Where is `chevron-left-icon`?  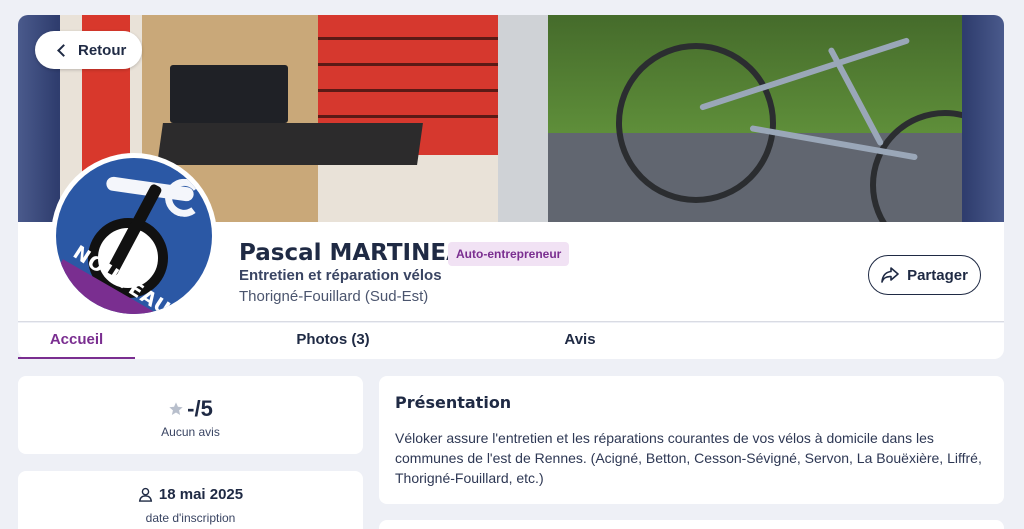
chevron-left-icon is located at coordinates (63, 50).